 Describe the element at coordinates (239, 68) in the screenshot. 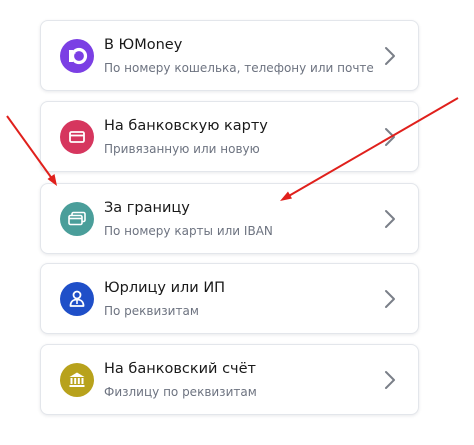

I see `option-subtitle: По номеру кошелька, телефону или почте` at that location.